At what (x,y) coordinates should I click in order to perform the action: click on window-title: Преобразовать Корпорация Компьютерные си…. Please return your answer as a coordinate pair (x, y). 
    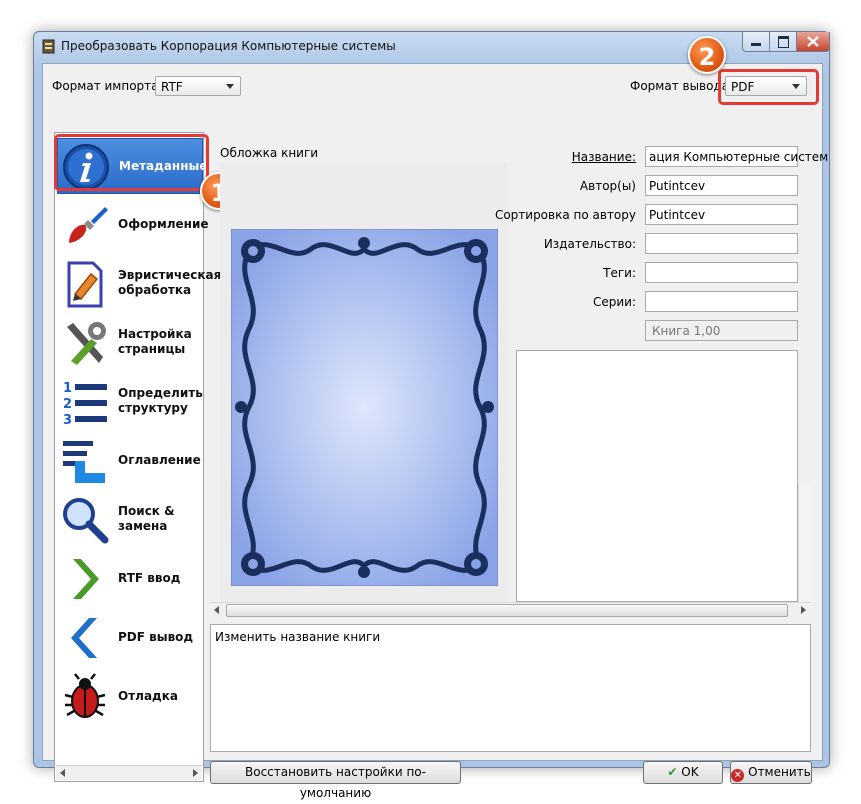
    Looking at the image, I should click on (228, 46).